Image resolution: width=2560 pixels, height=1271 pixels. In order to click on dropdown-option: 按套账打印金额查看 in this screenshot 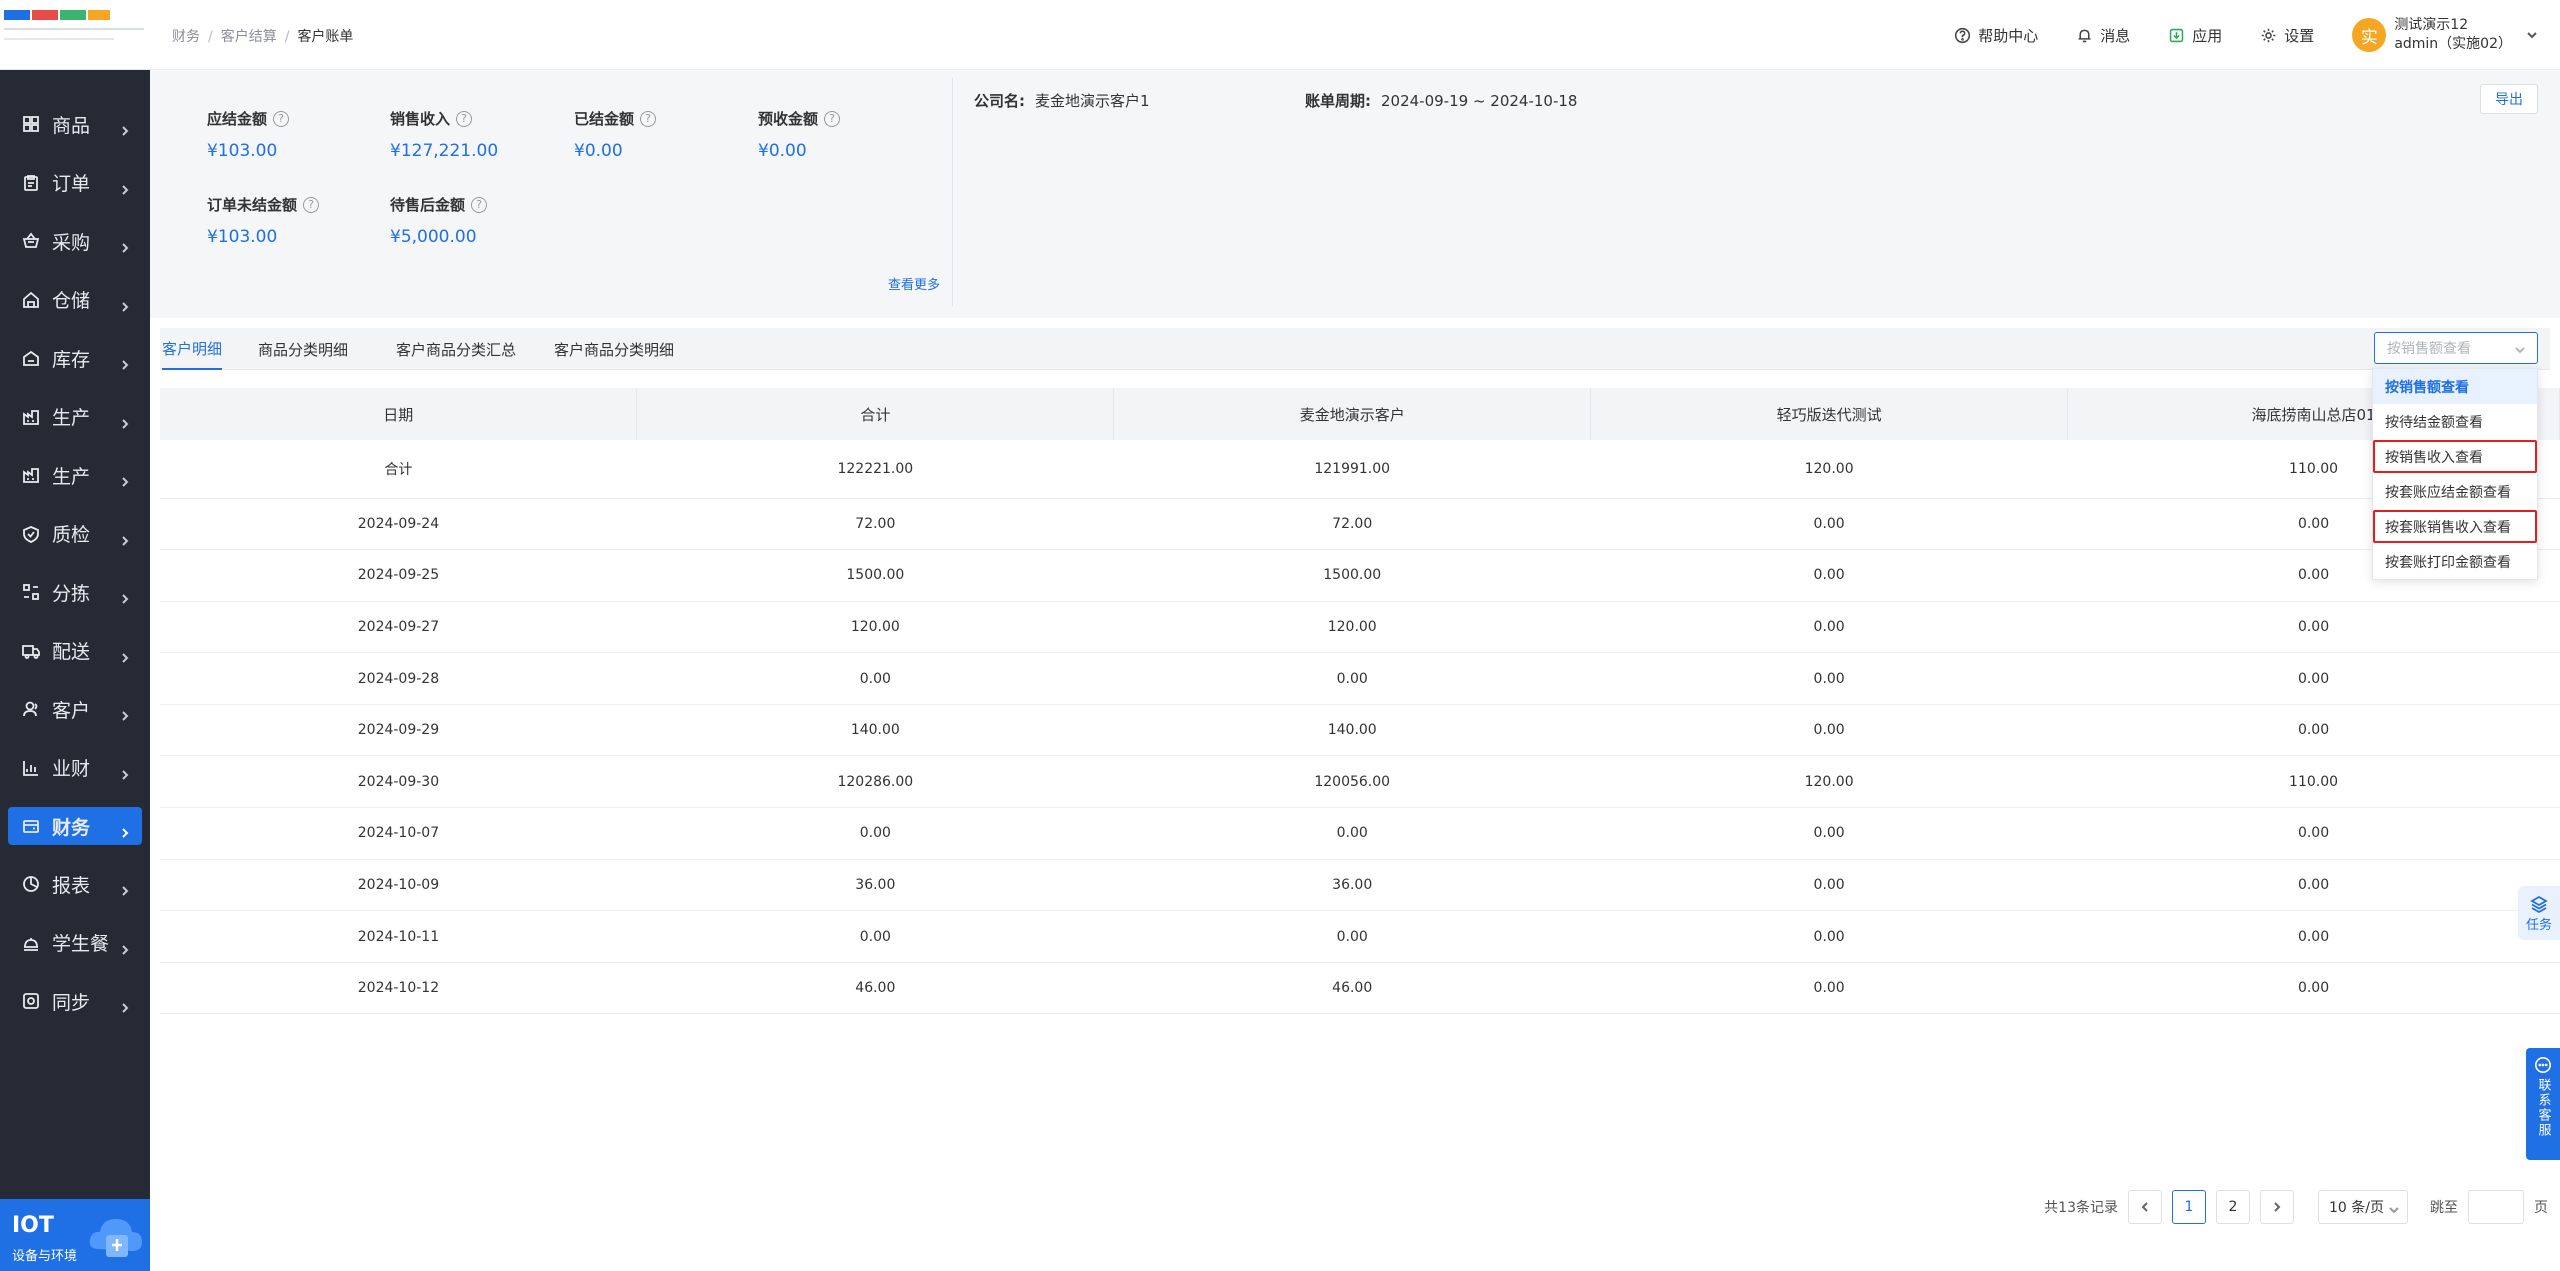, I will do `click(2455, 561)`.